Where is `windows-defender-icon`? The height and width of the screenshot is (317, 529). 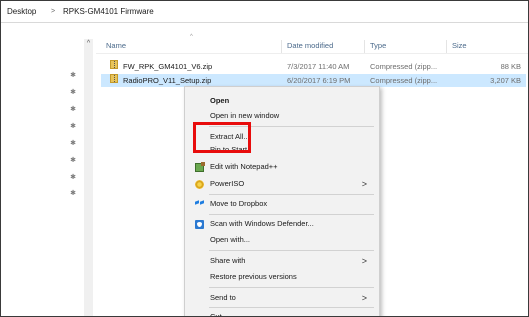 windows-defender-icon is located at coordinates (199, 224).